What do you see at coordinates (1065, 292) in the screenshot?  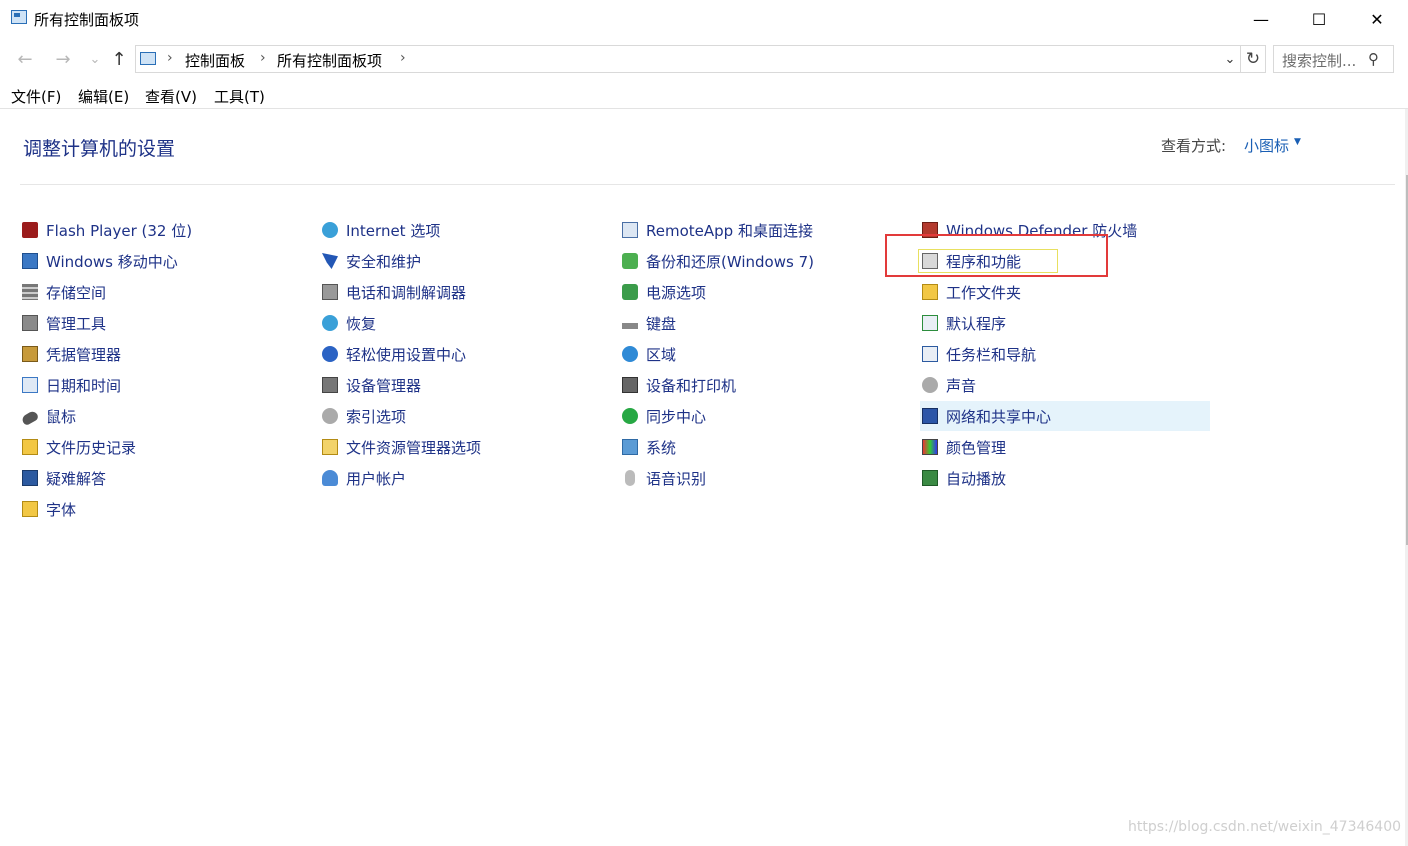 I see `control-panel-item: 工作文件夹` at bounding box center [1065, 292].